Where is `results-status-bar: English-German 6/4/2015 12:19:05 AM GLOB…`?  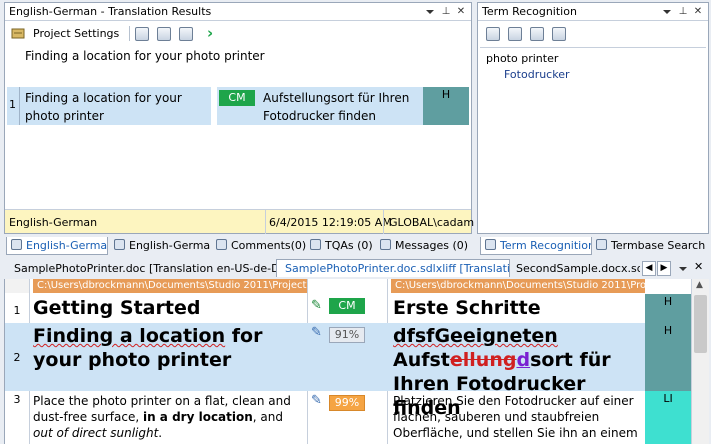 results-status-bar: English-German 6/4/2015 12:19:05 AM GLOB… is located at coordinates (240, 221).